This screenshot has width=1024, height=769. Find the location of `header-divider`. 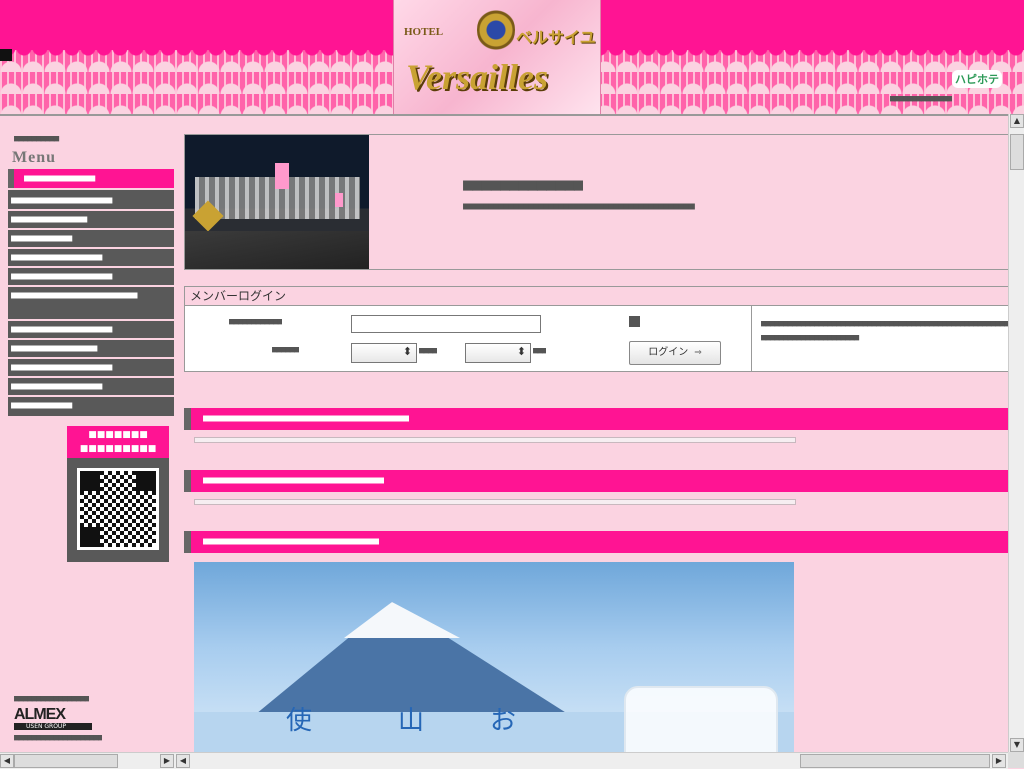

header-divider is located at coordinates (512, 115).